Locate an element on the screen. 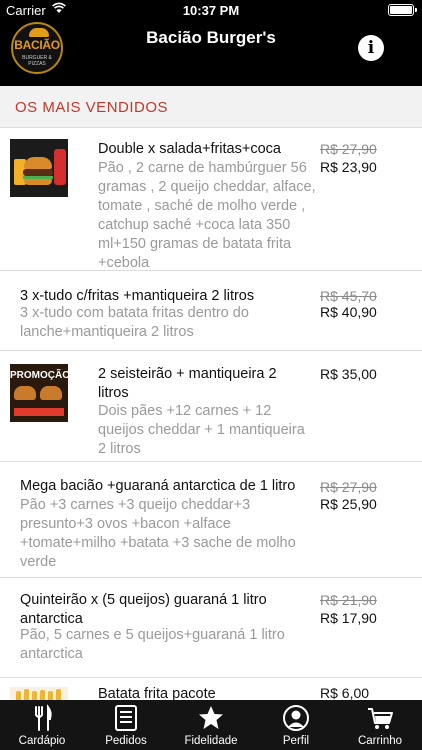  tab-pedidos: Pedidos is located at coordinates (126, 725).